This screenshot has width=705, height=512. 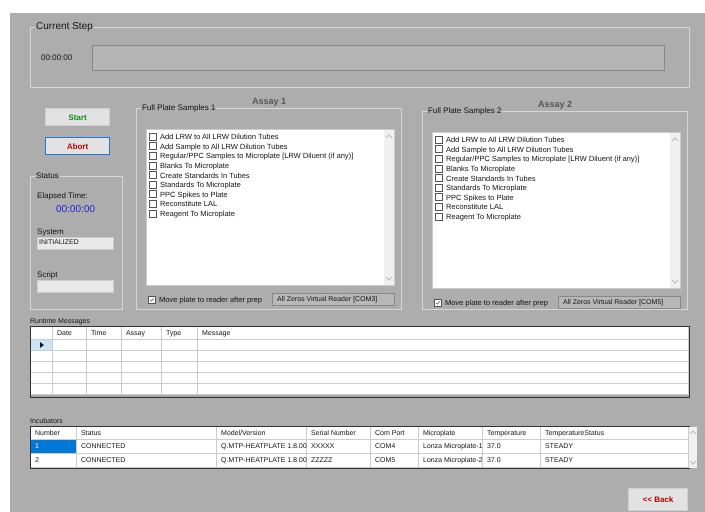 I want to click on back-button: << Back, so click(x=658, y=499).